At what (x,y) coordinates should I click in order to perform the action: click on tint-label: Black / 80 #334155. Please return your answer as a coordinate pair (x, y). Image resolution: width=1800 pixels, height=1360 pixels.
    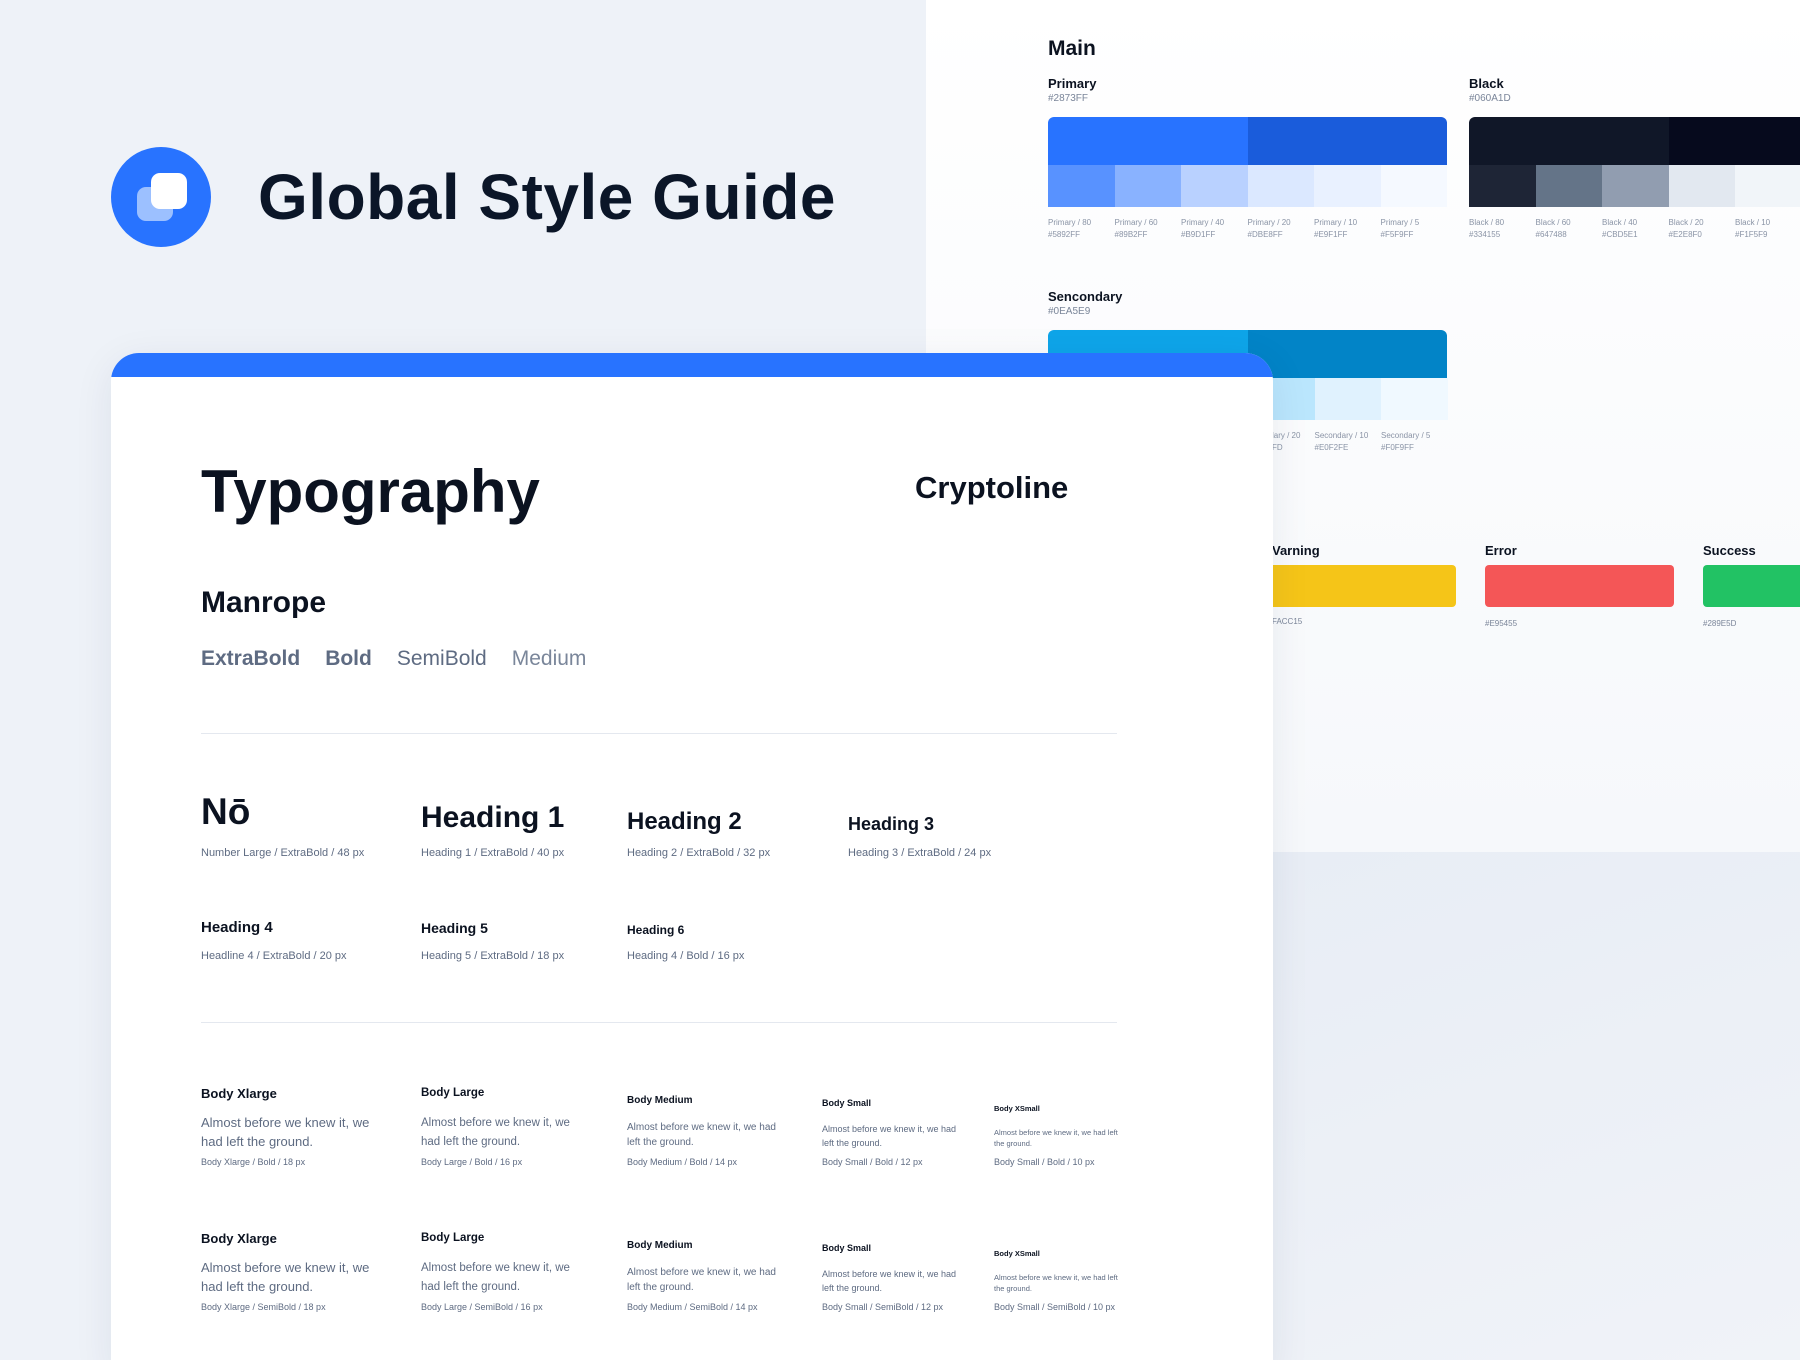
    Looking at the image, I should click on (1487, 228).